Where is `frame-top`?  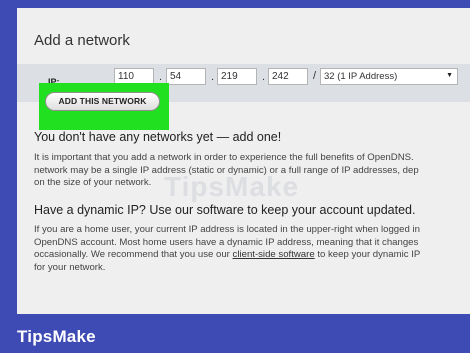
frame-top is located at coordinates (235, 4).